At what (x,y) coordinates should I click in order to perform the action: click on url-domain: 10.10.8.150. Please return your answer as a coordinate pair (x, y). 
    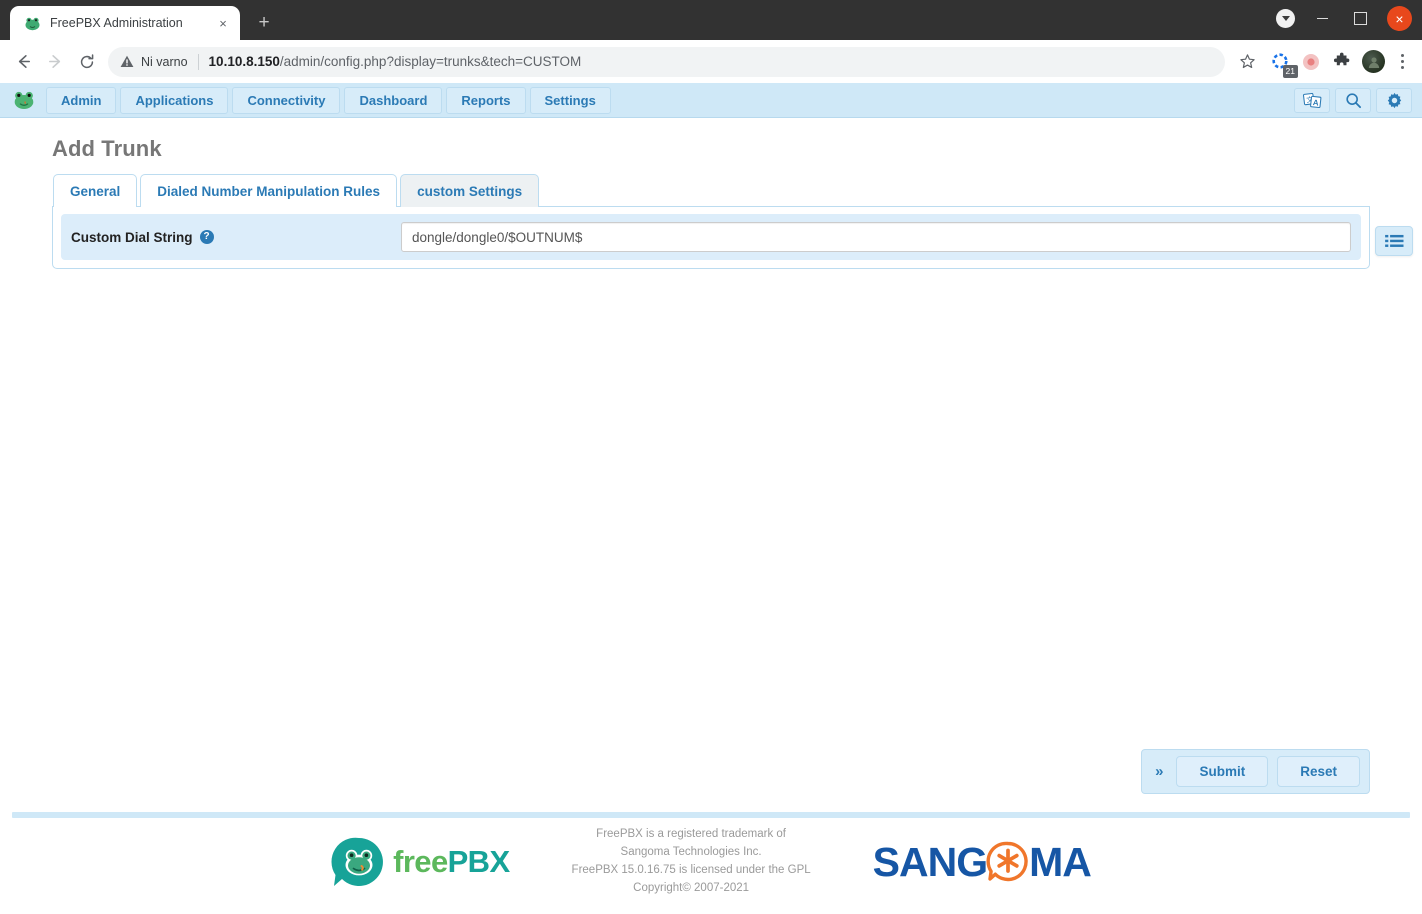
    Looking at the image, I should click on (244, 61).